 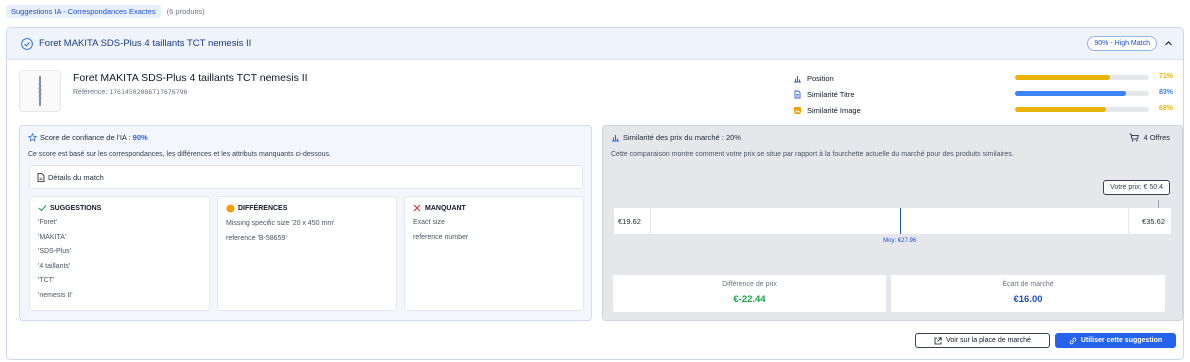 What do you see at coordinates (900, 221) in the screenshot?
I see `average-marker` at bounding box center [900, 221].